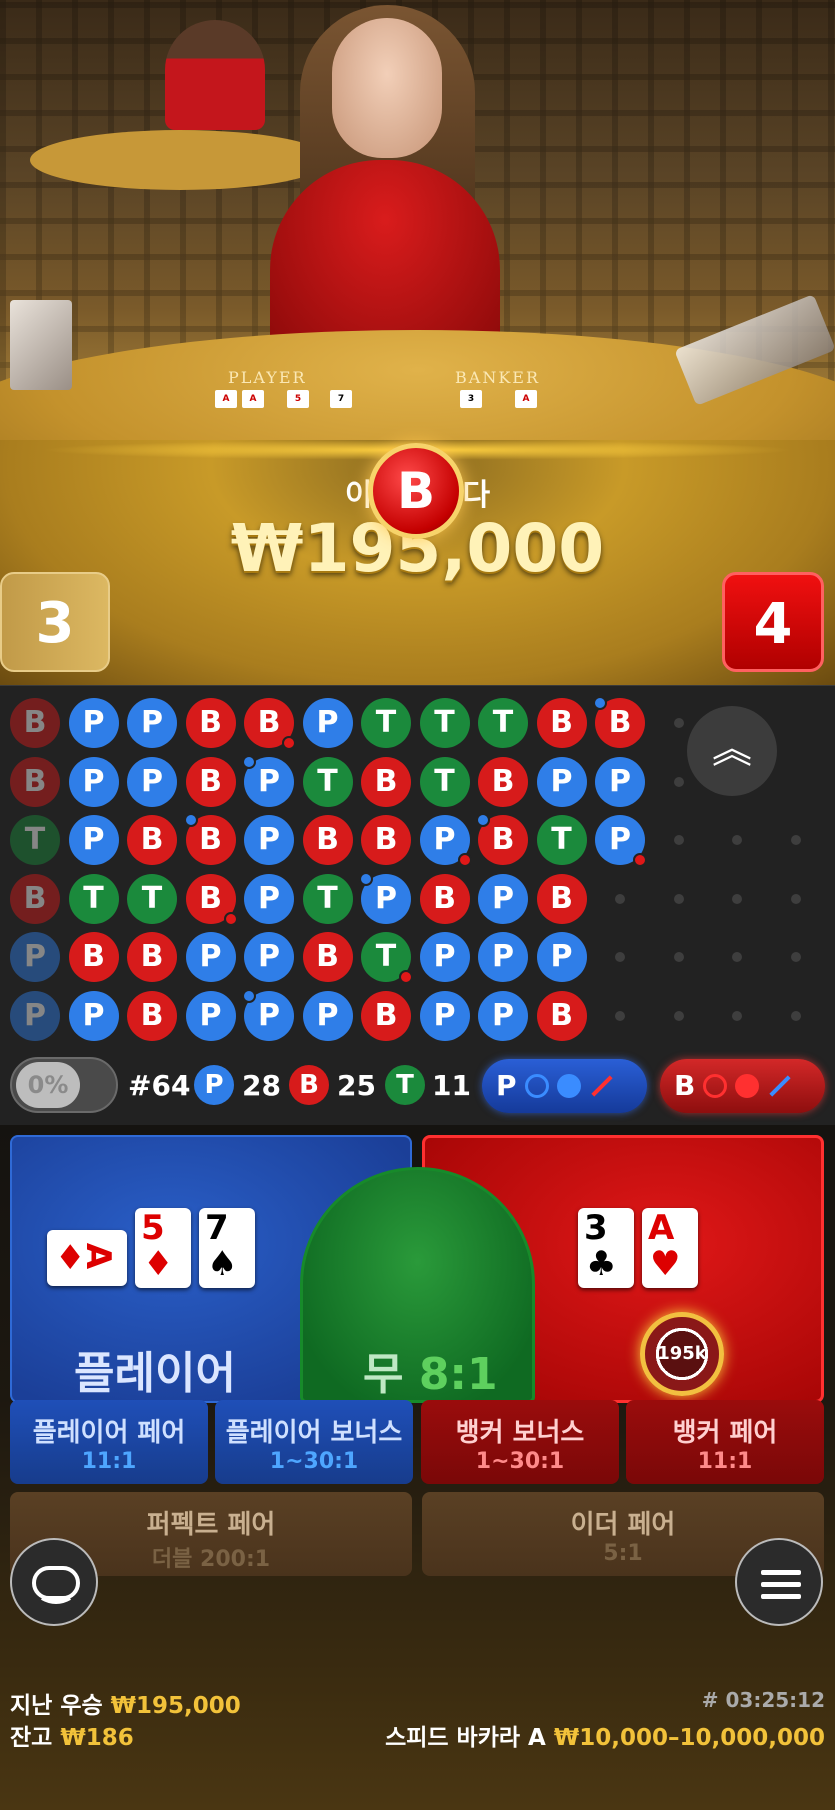  I want to click on player-bonus-bet: 플레이어 보너스 1~30:1, so click(314, 1442).